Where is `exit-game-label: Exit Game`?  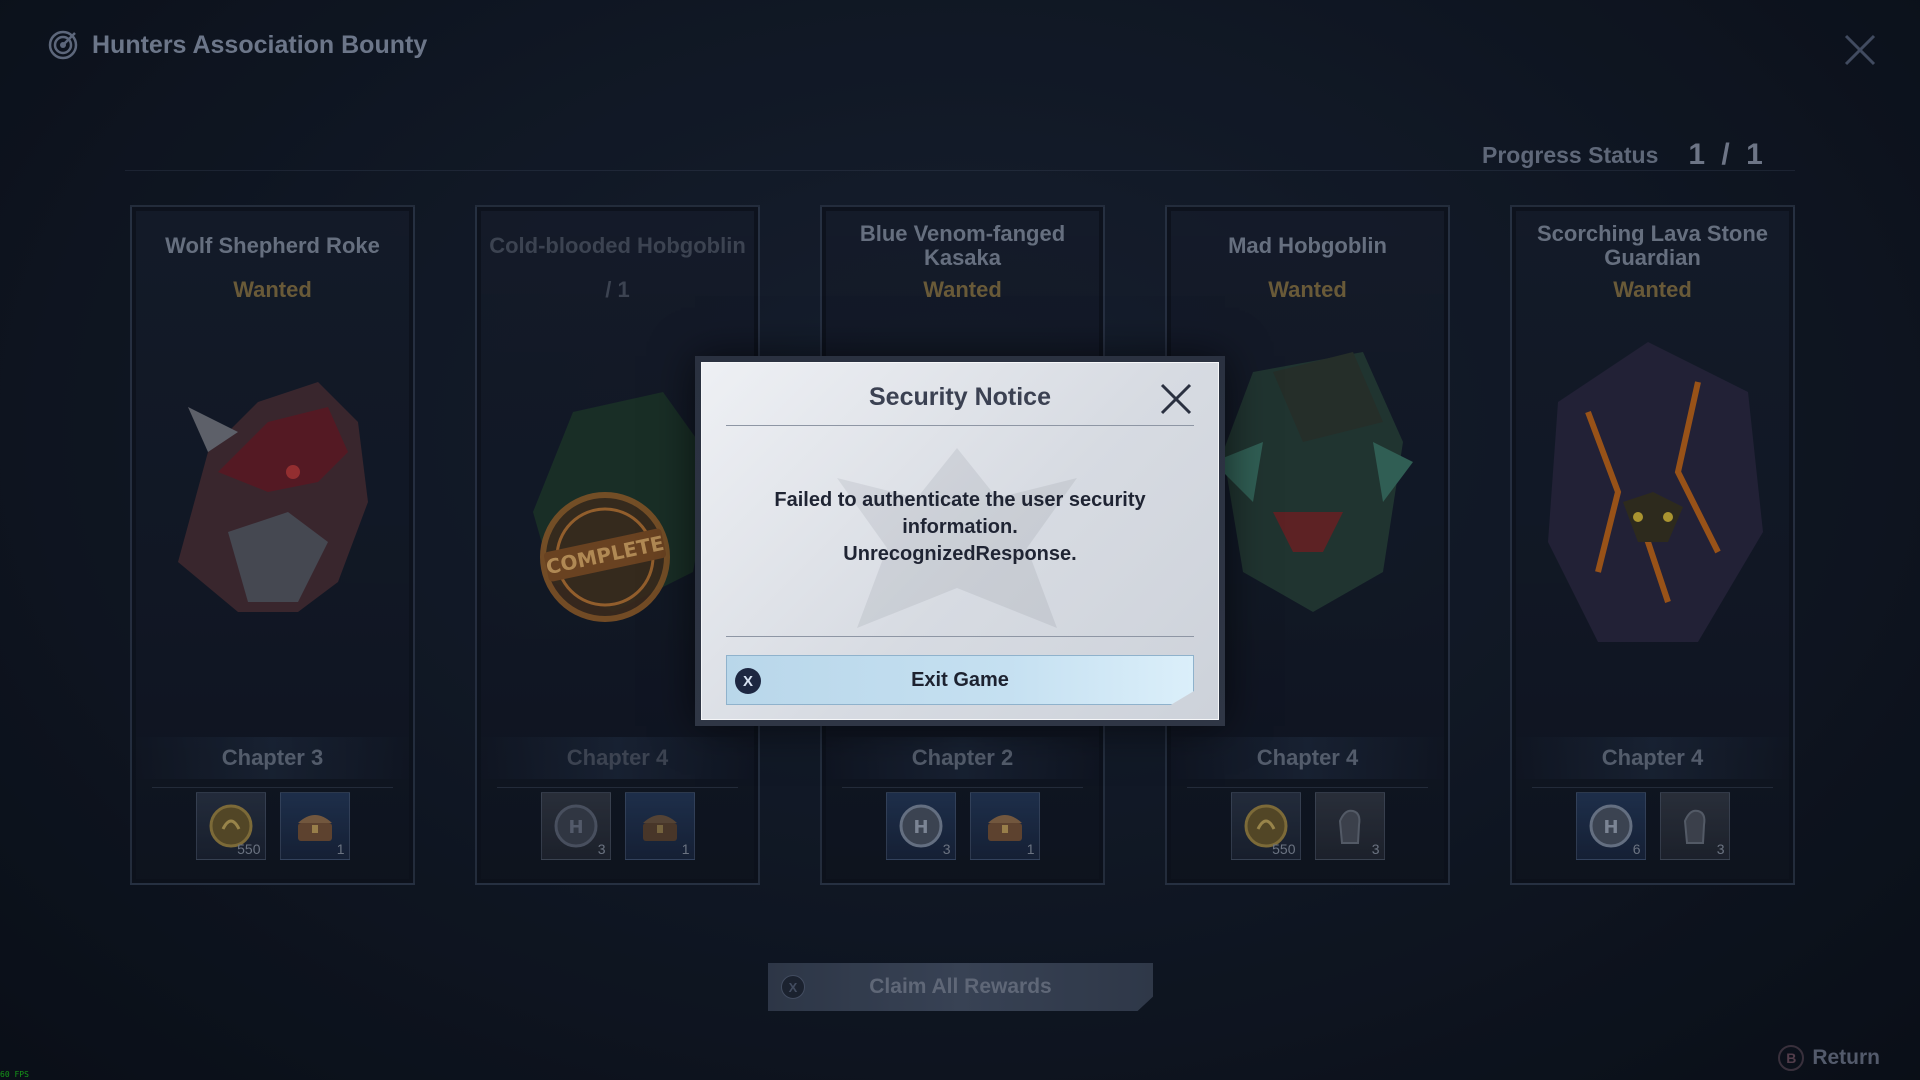
exit-game-label: Exit Game is located at coordinates (960, 679).